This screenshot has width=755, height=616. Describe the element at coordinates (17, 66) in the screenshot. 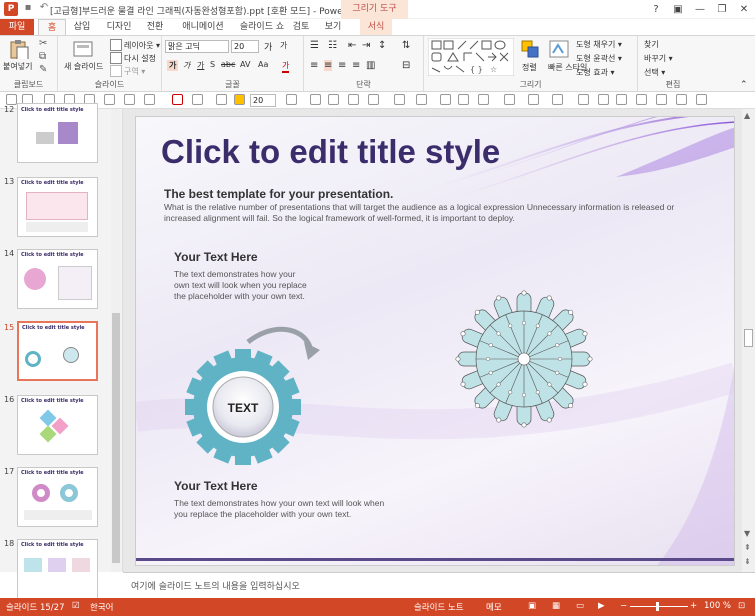

I see `paste-button: 붙여넣기` at that location.